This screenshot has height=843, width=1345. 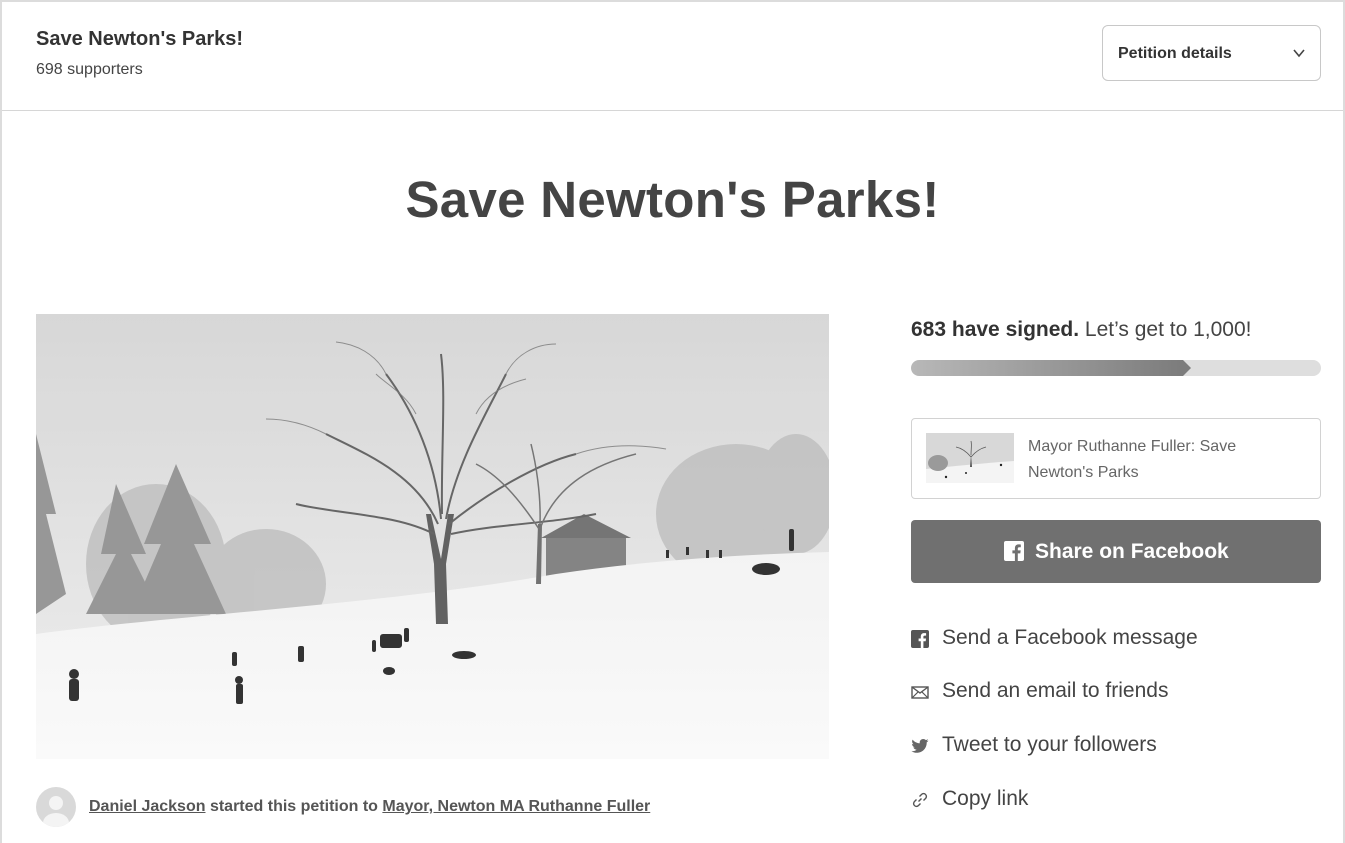 What do you see at coordinates (1116, 800) in the screenshot?
I see `copy-link: Copy link` at bounding box center [1116, 800].